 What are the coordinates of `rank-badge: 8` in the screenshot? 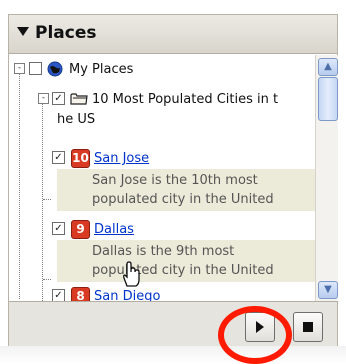 It's located at (80, 294).